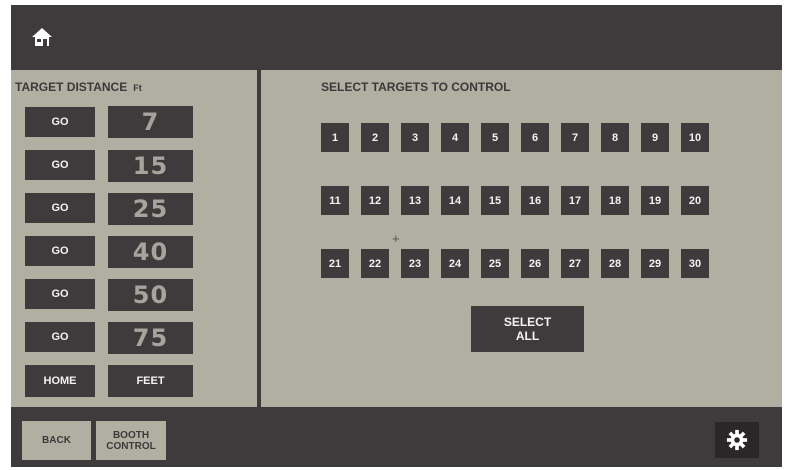 Image resolution: width=791 pixels, height=470 pixels. Describe the element at coordinates (655, 200) in the screenshot. I see `target-button-19: 19` at that location.